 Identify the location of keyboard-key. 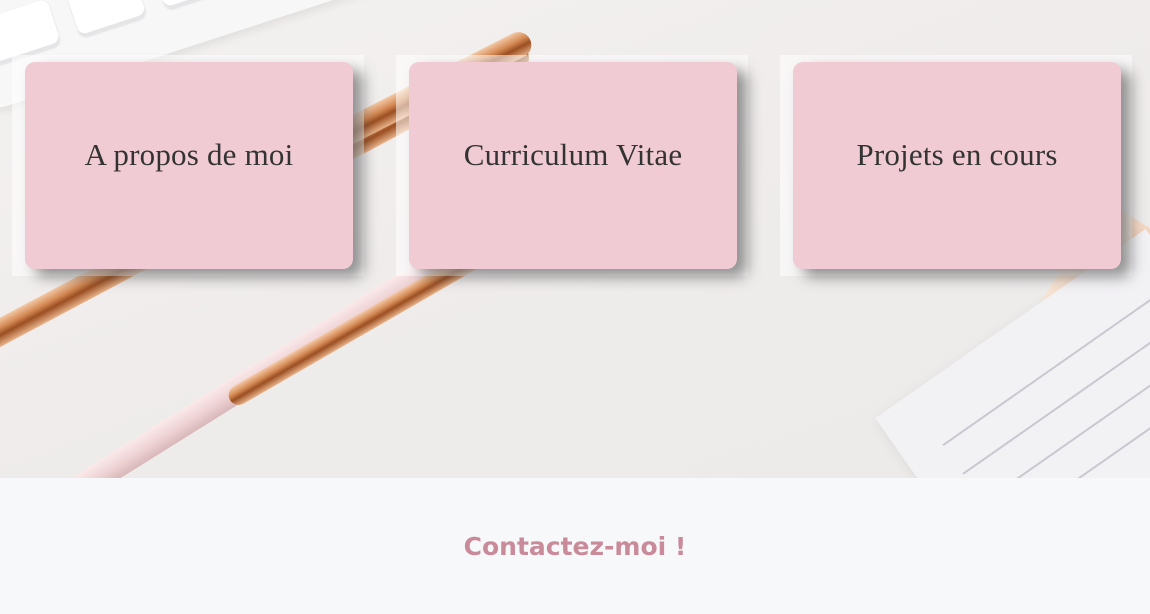
(106, 19).